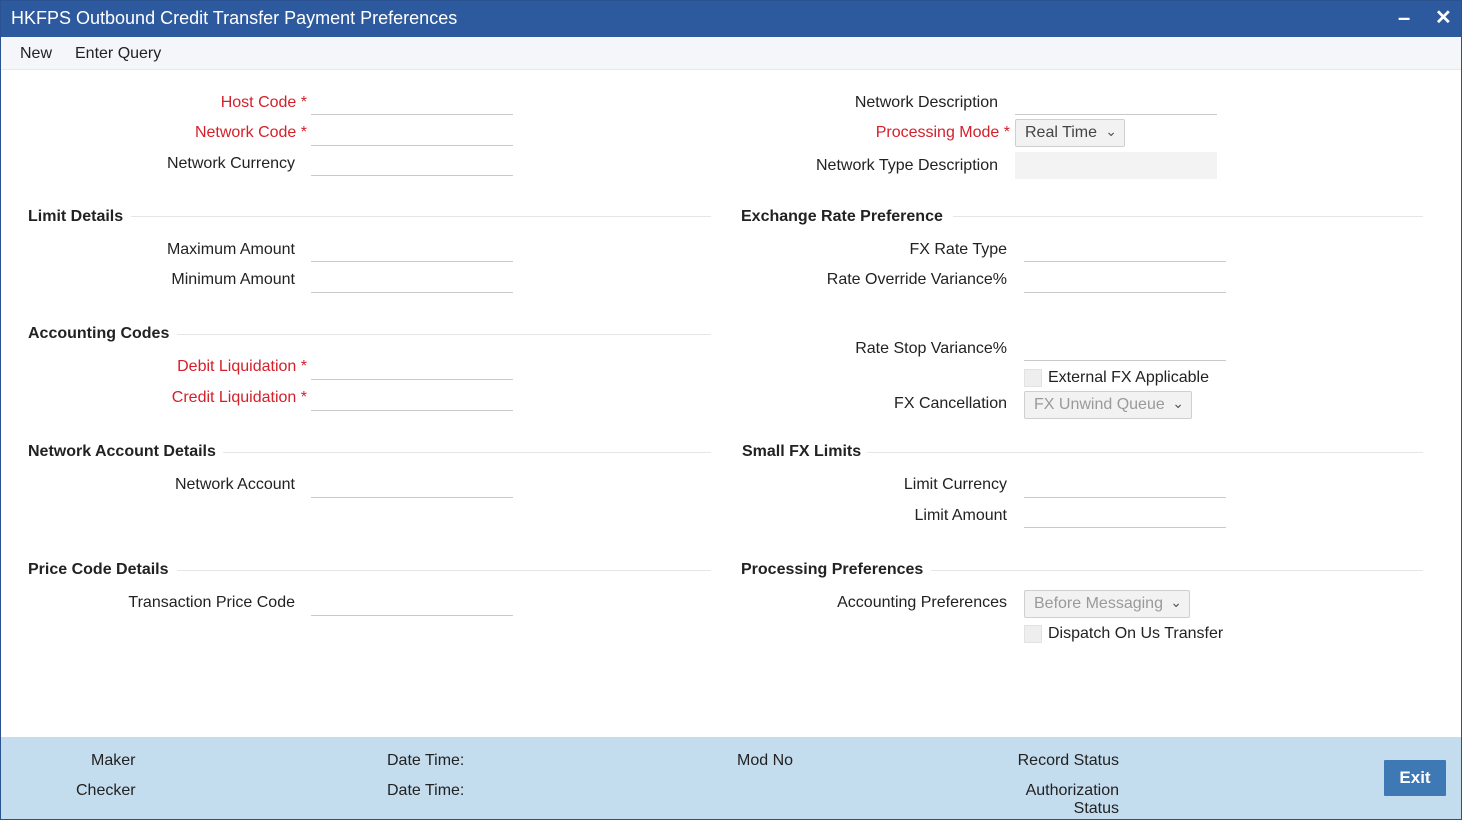  I want to click on fx-rate-type-label: FX Rate Type, so click(958, 249).